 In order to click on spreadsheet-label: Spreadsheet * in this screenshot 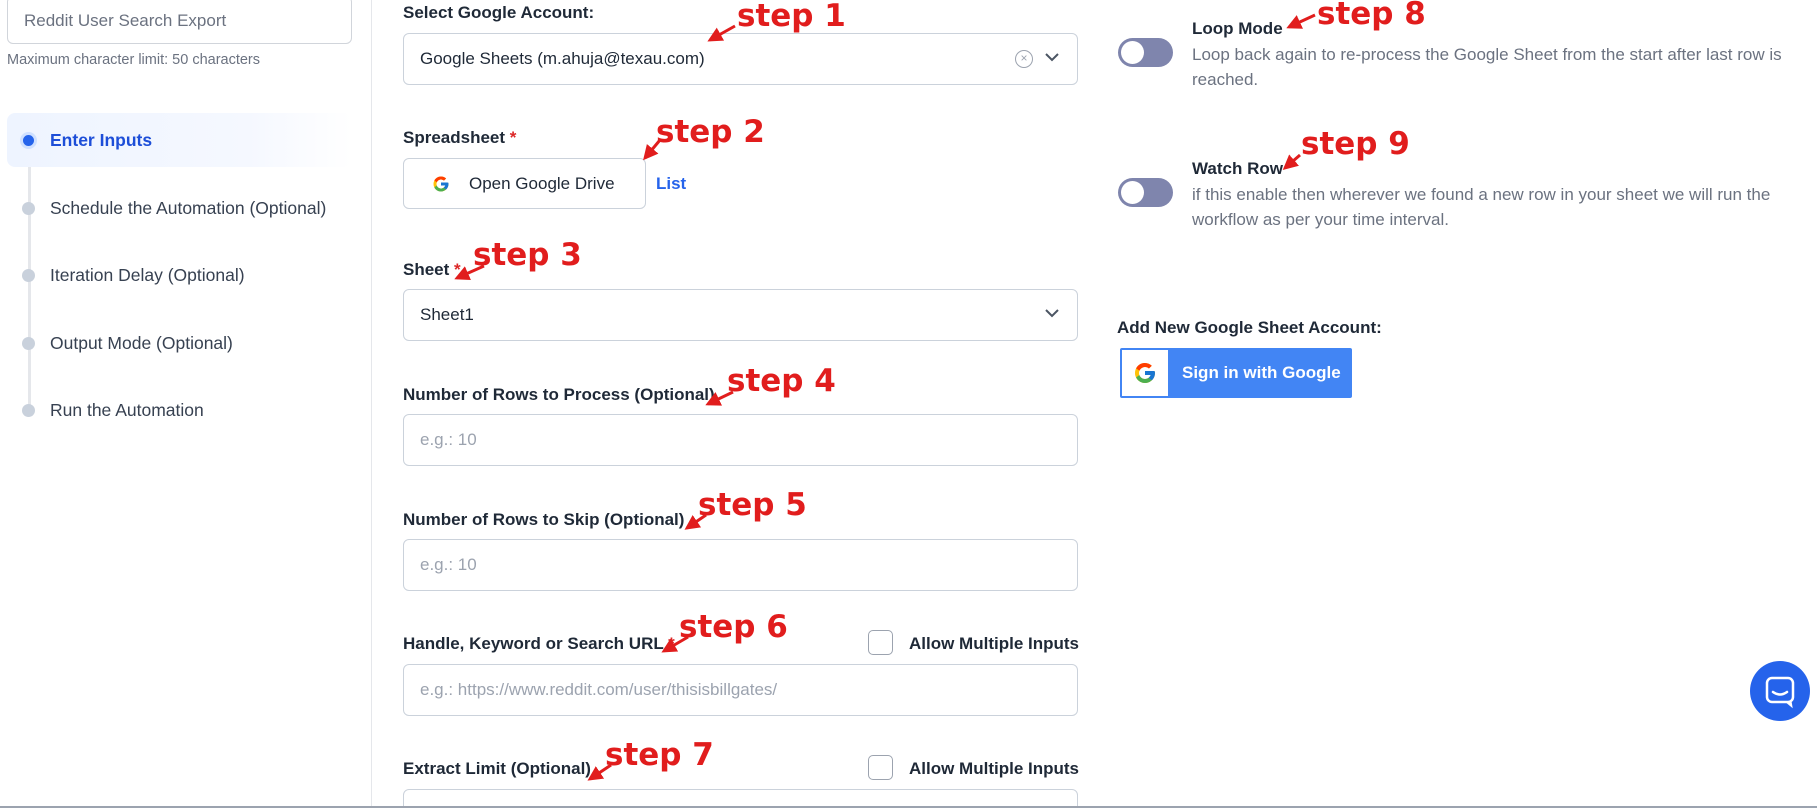, I will do `click(459, 138)`.